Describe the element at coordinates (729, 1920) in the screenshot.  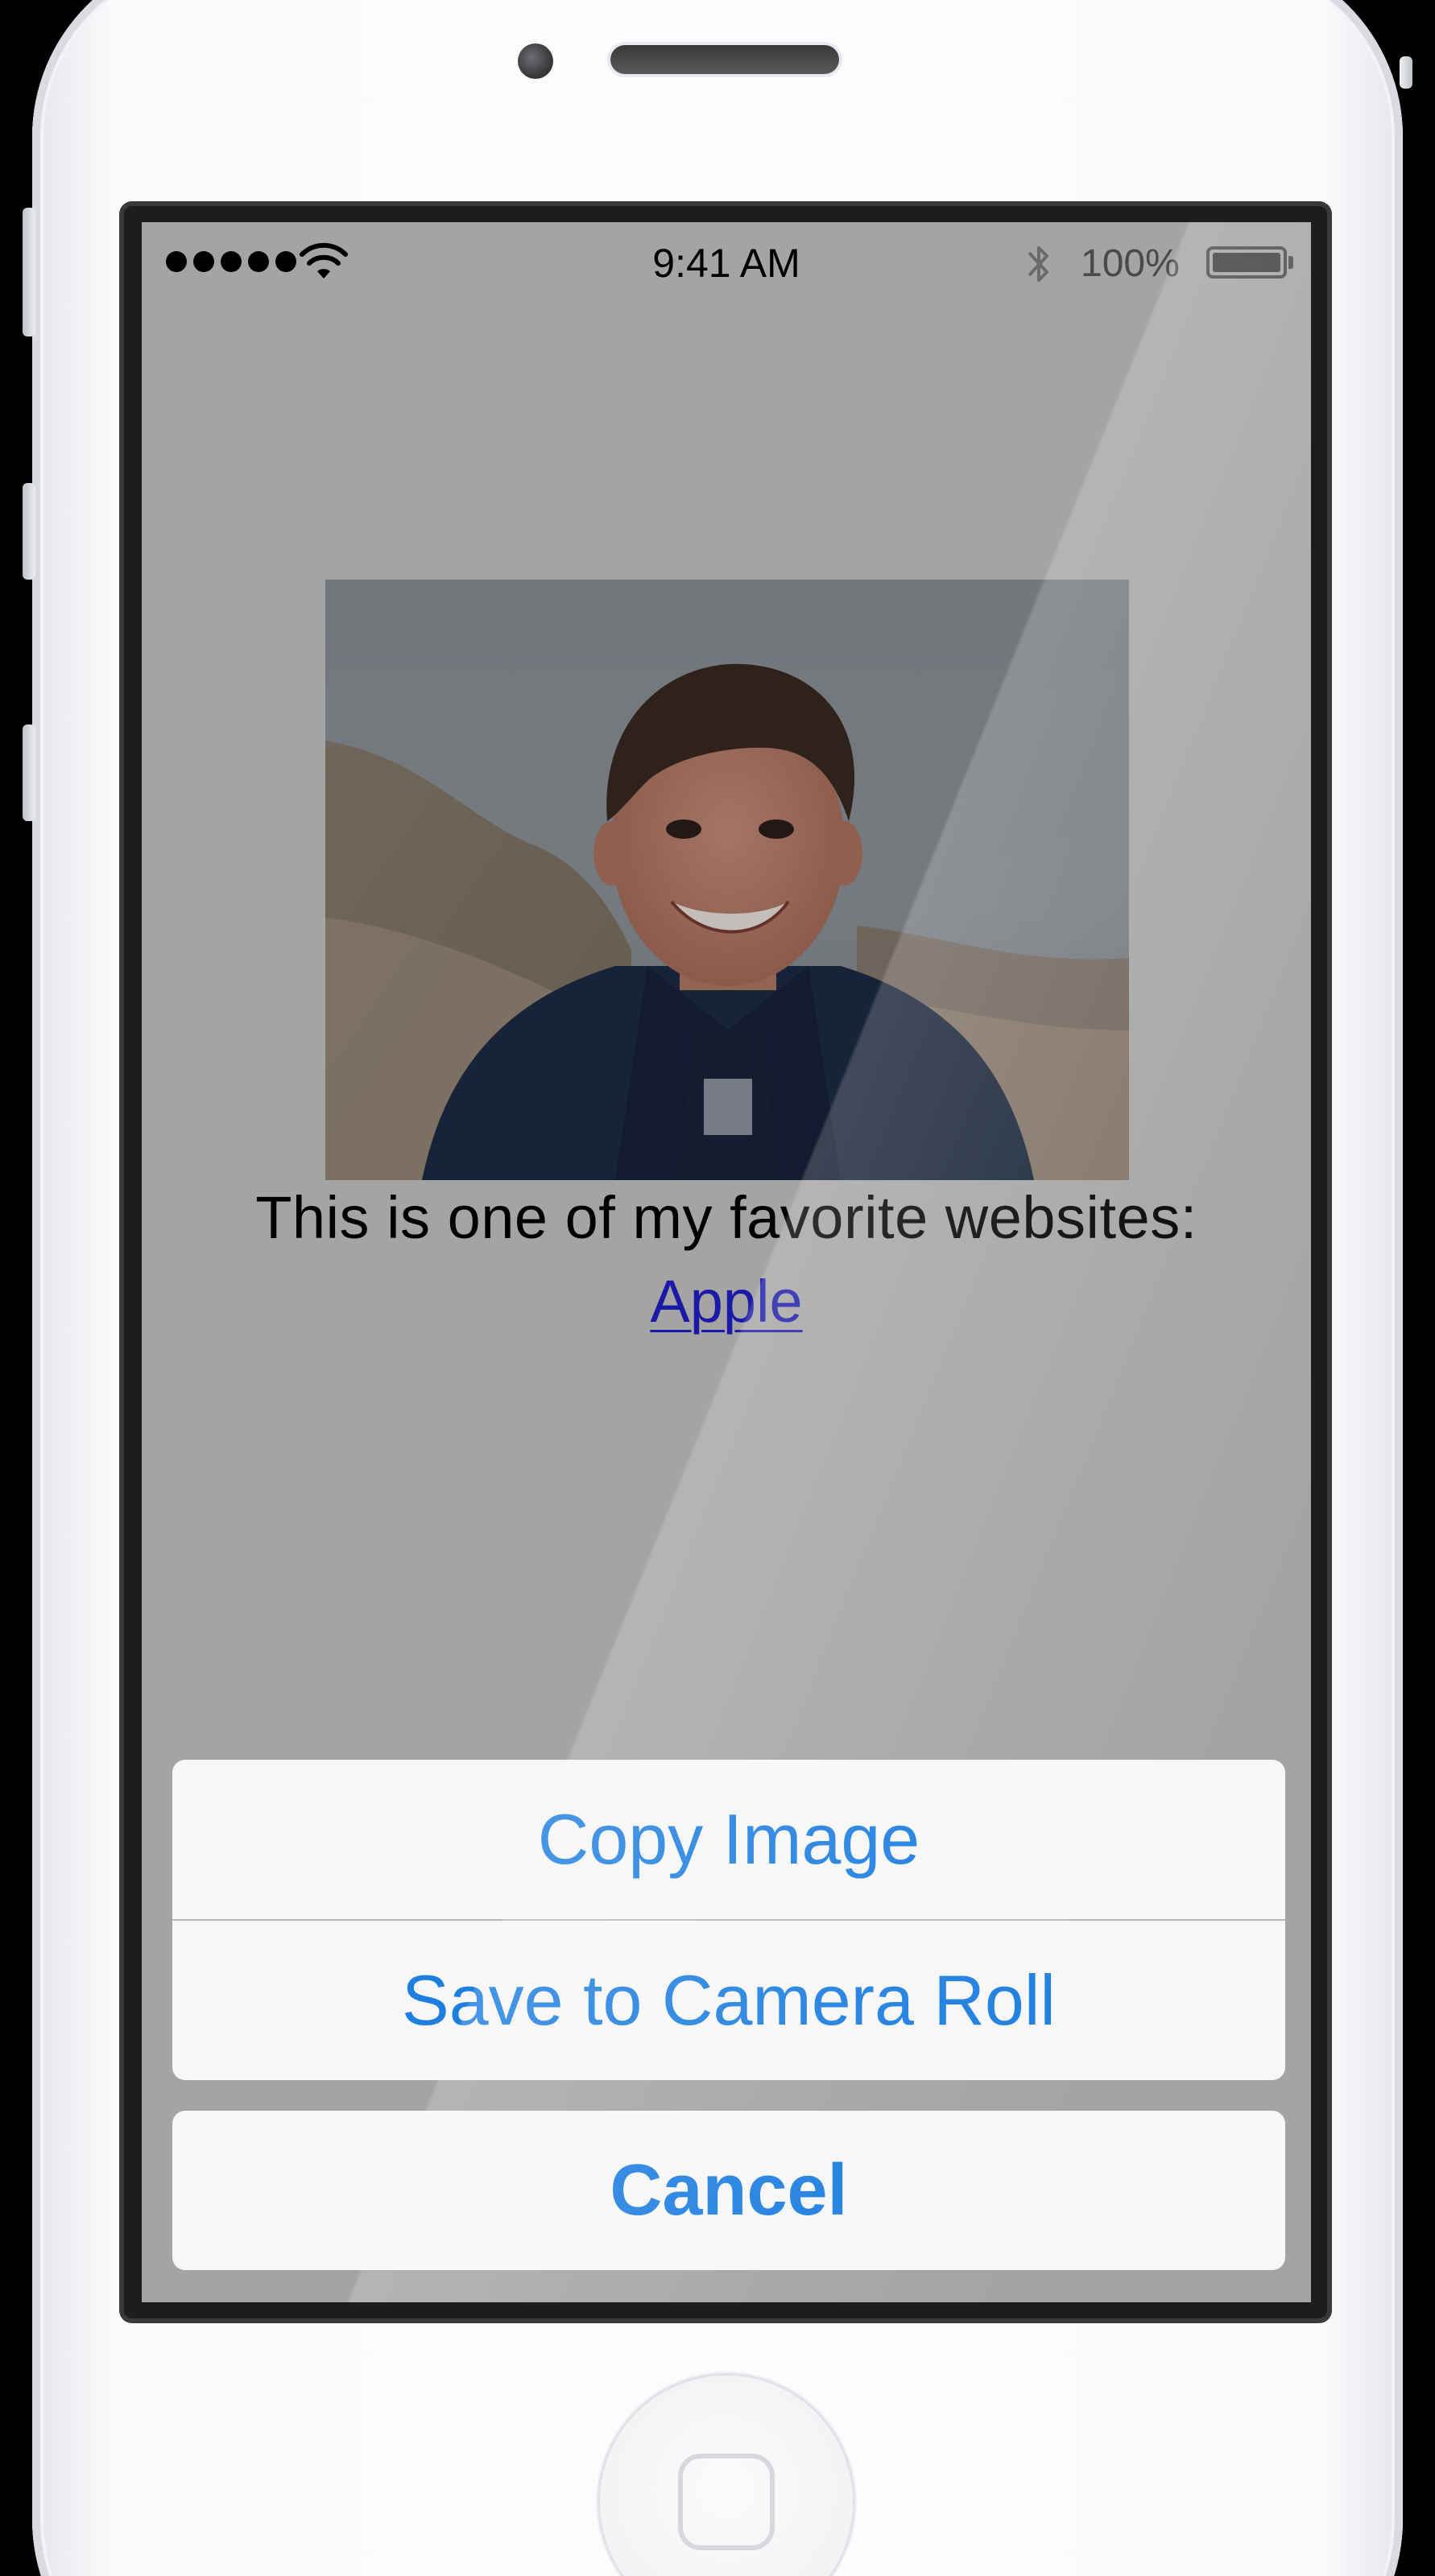
I see `action-sheet: Copy Image Save to Camera Roll` at that location.